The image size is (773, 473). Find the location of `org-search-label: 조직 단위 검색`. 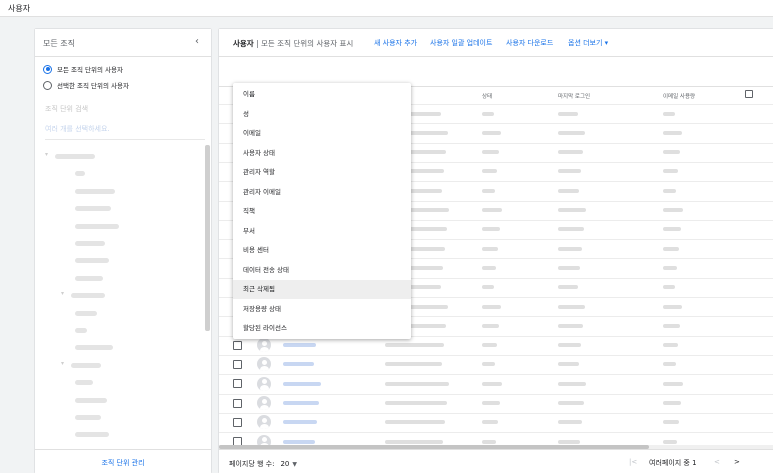

org-search-label: 조직 단위 검색 is located at coordinates (67, 109).